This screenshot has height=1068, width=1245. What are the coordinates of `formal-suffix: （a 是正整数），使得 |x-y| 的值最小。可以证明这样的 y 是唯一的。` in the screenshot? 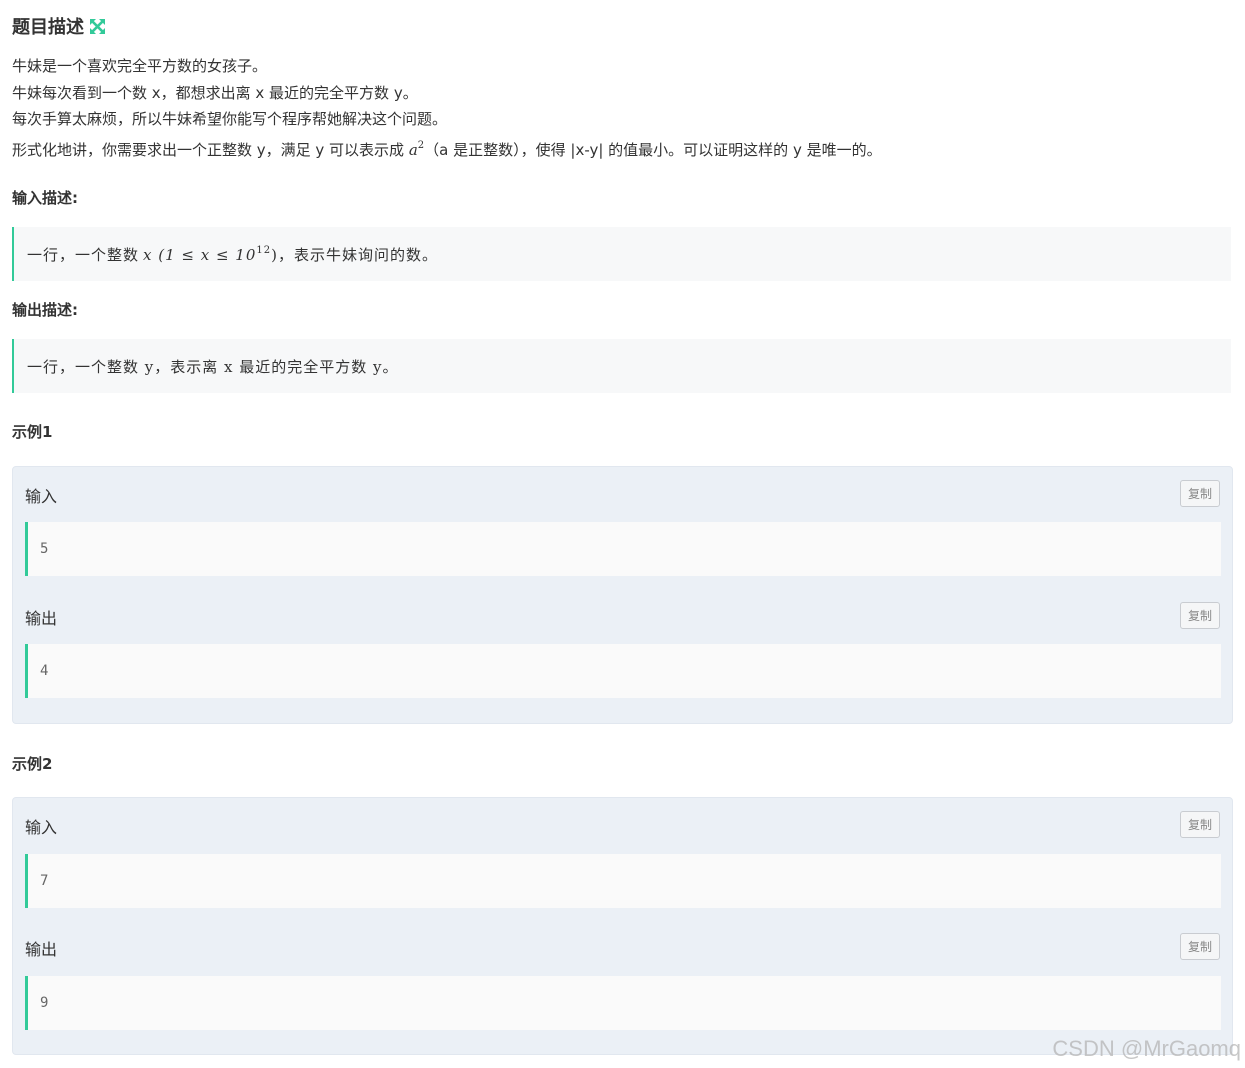 It's located at (653, 149).